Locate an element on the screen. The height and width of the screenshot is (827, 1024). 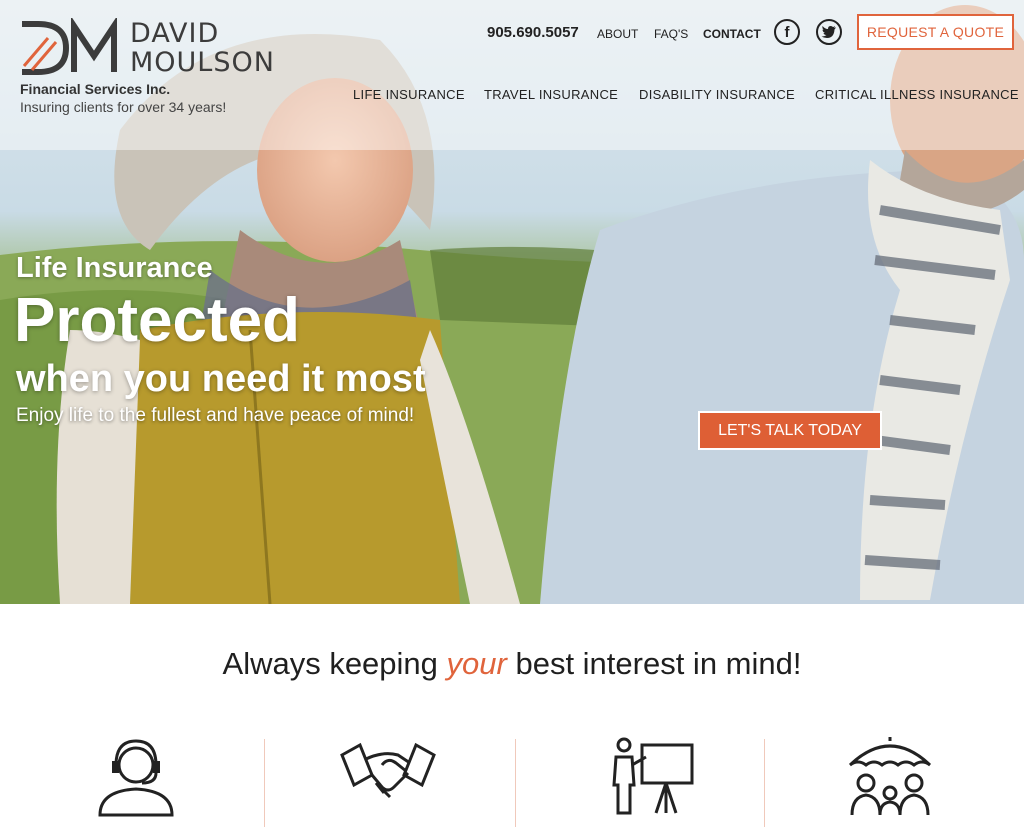
handshake-icon is located at coordinates (388, 770).